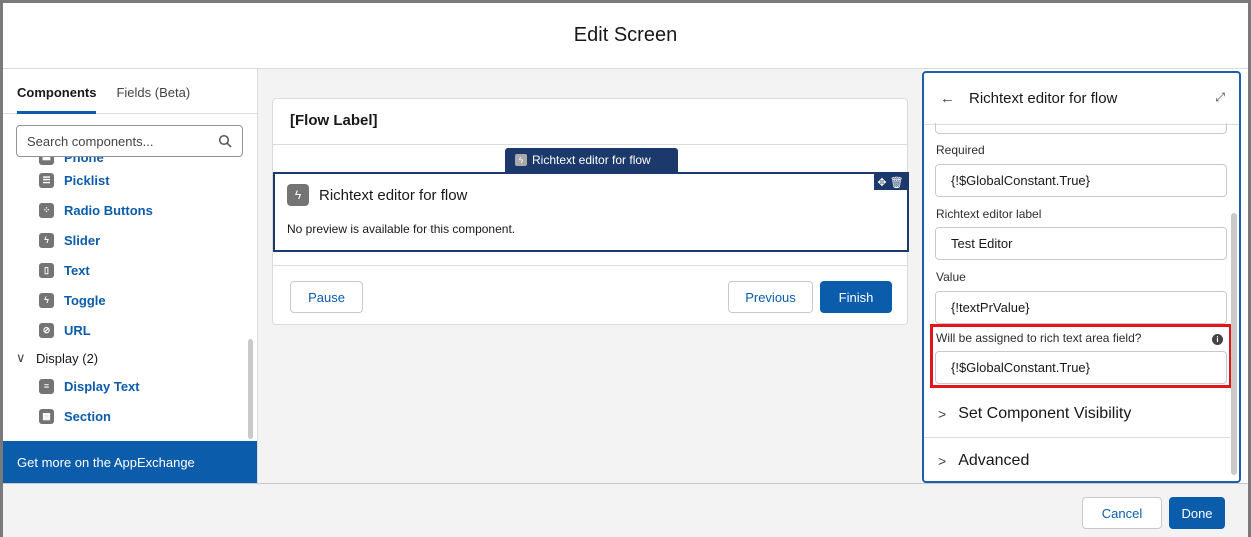 The image size is (1251, 537). I want to click on cancel-button: Cancel, so click(1122, 513).